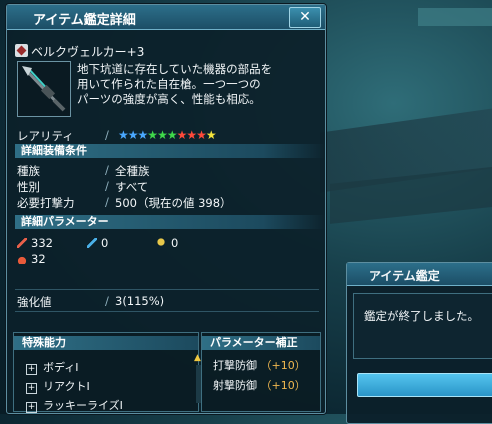  I want to click on required-attack-value: 500（現在の値 398）, so click(173, 203).